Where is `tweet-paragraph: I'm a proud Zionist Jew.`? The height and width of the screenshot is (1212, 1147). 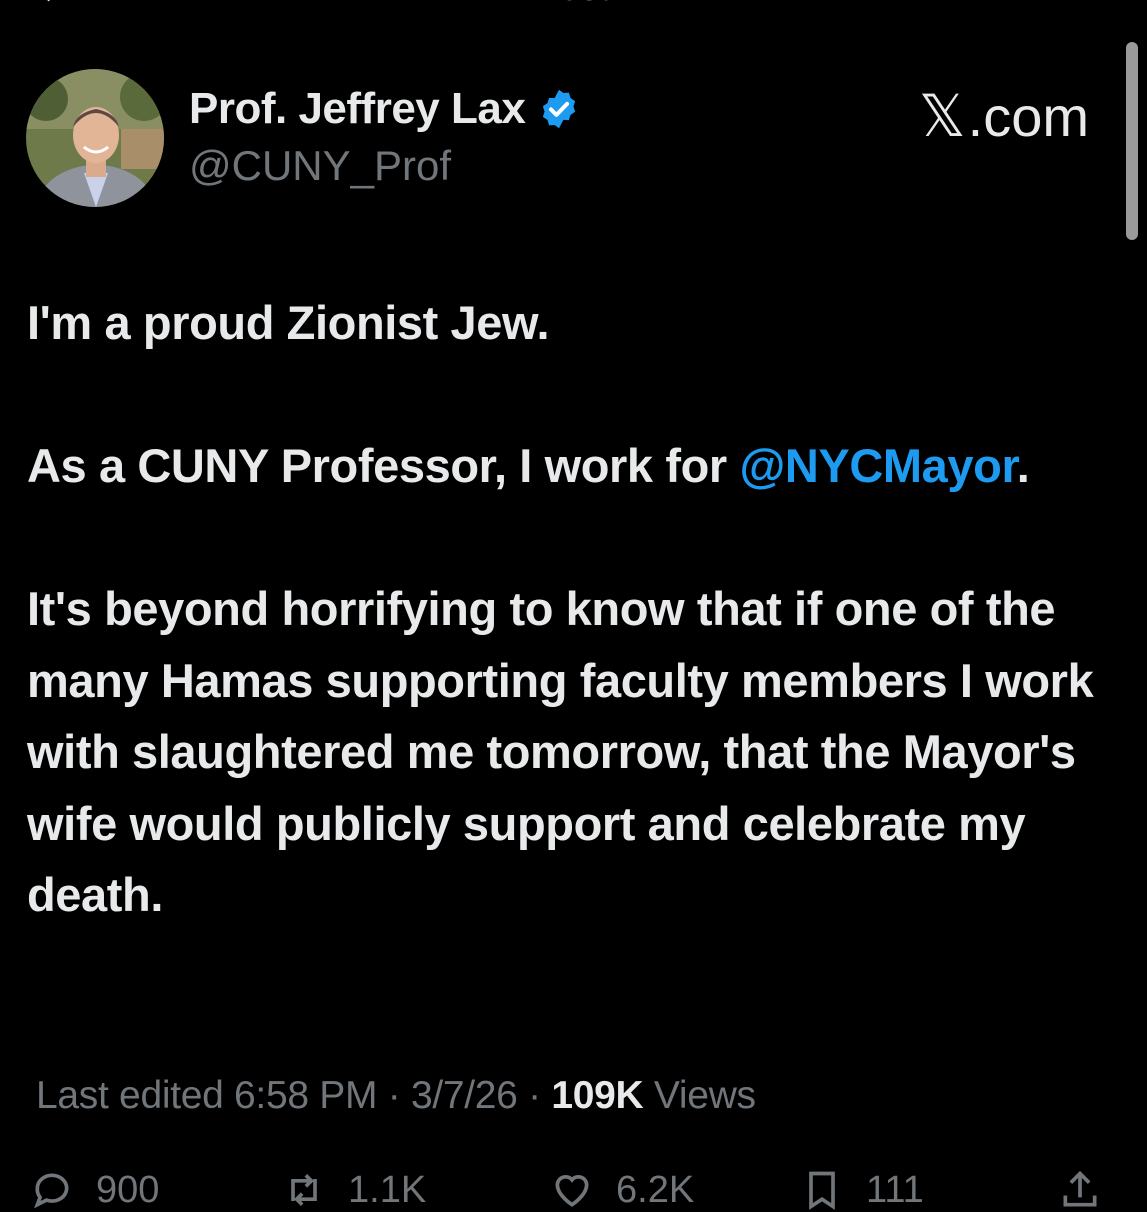
tweet-paragraph: I'm a proud Zionist Jew. is located at coordinates (288, 322).